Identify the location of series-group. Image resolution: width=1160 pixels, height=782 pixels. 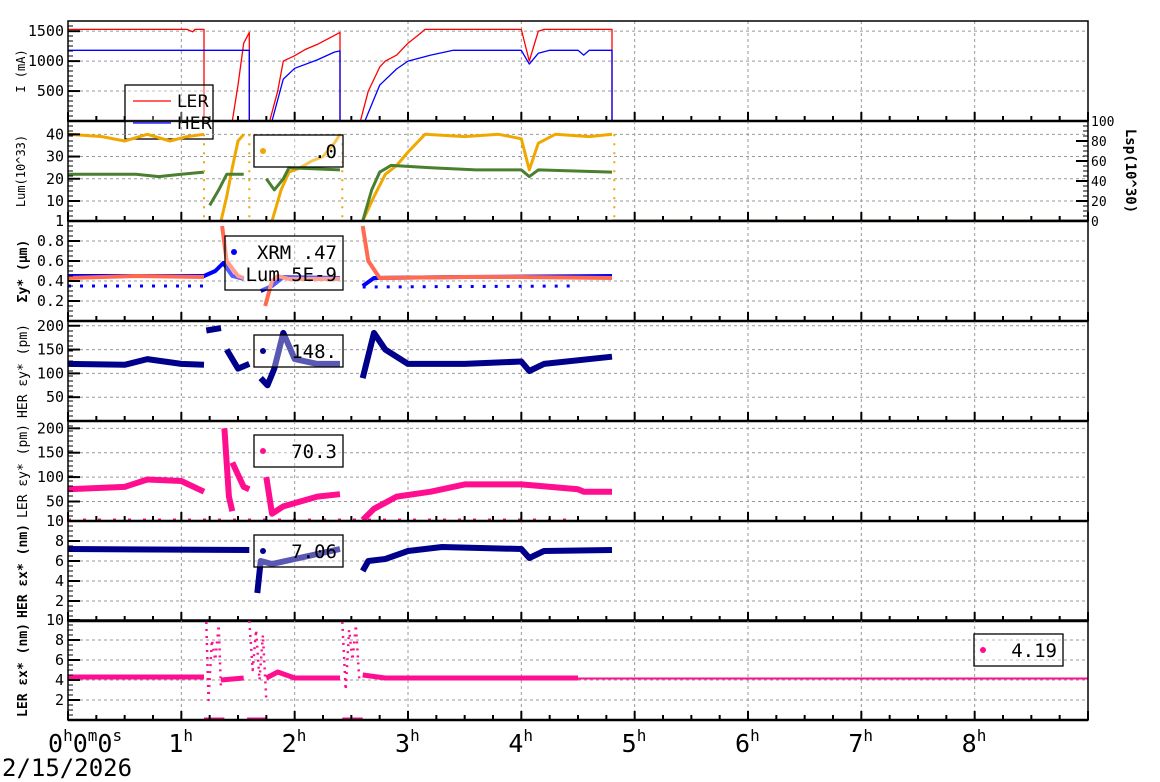
(578, 670).